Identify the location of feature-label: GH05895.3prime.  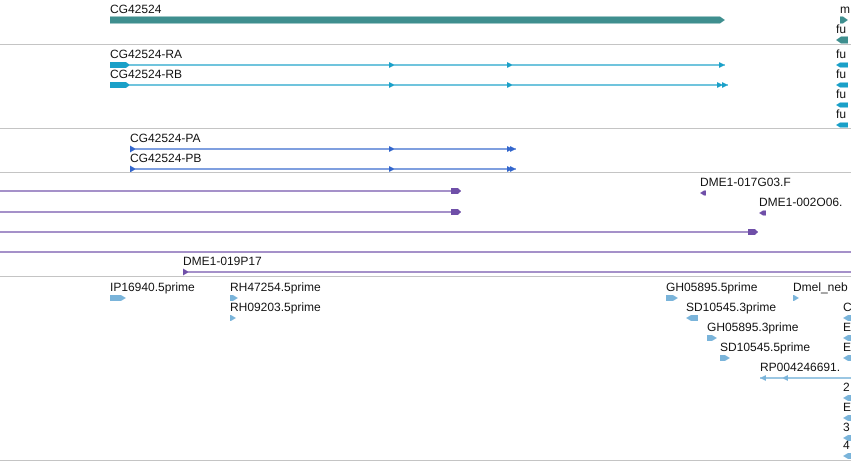
(752, 327).